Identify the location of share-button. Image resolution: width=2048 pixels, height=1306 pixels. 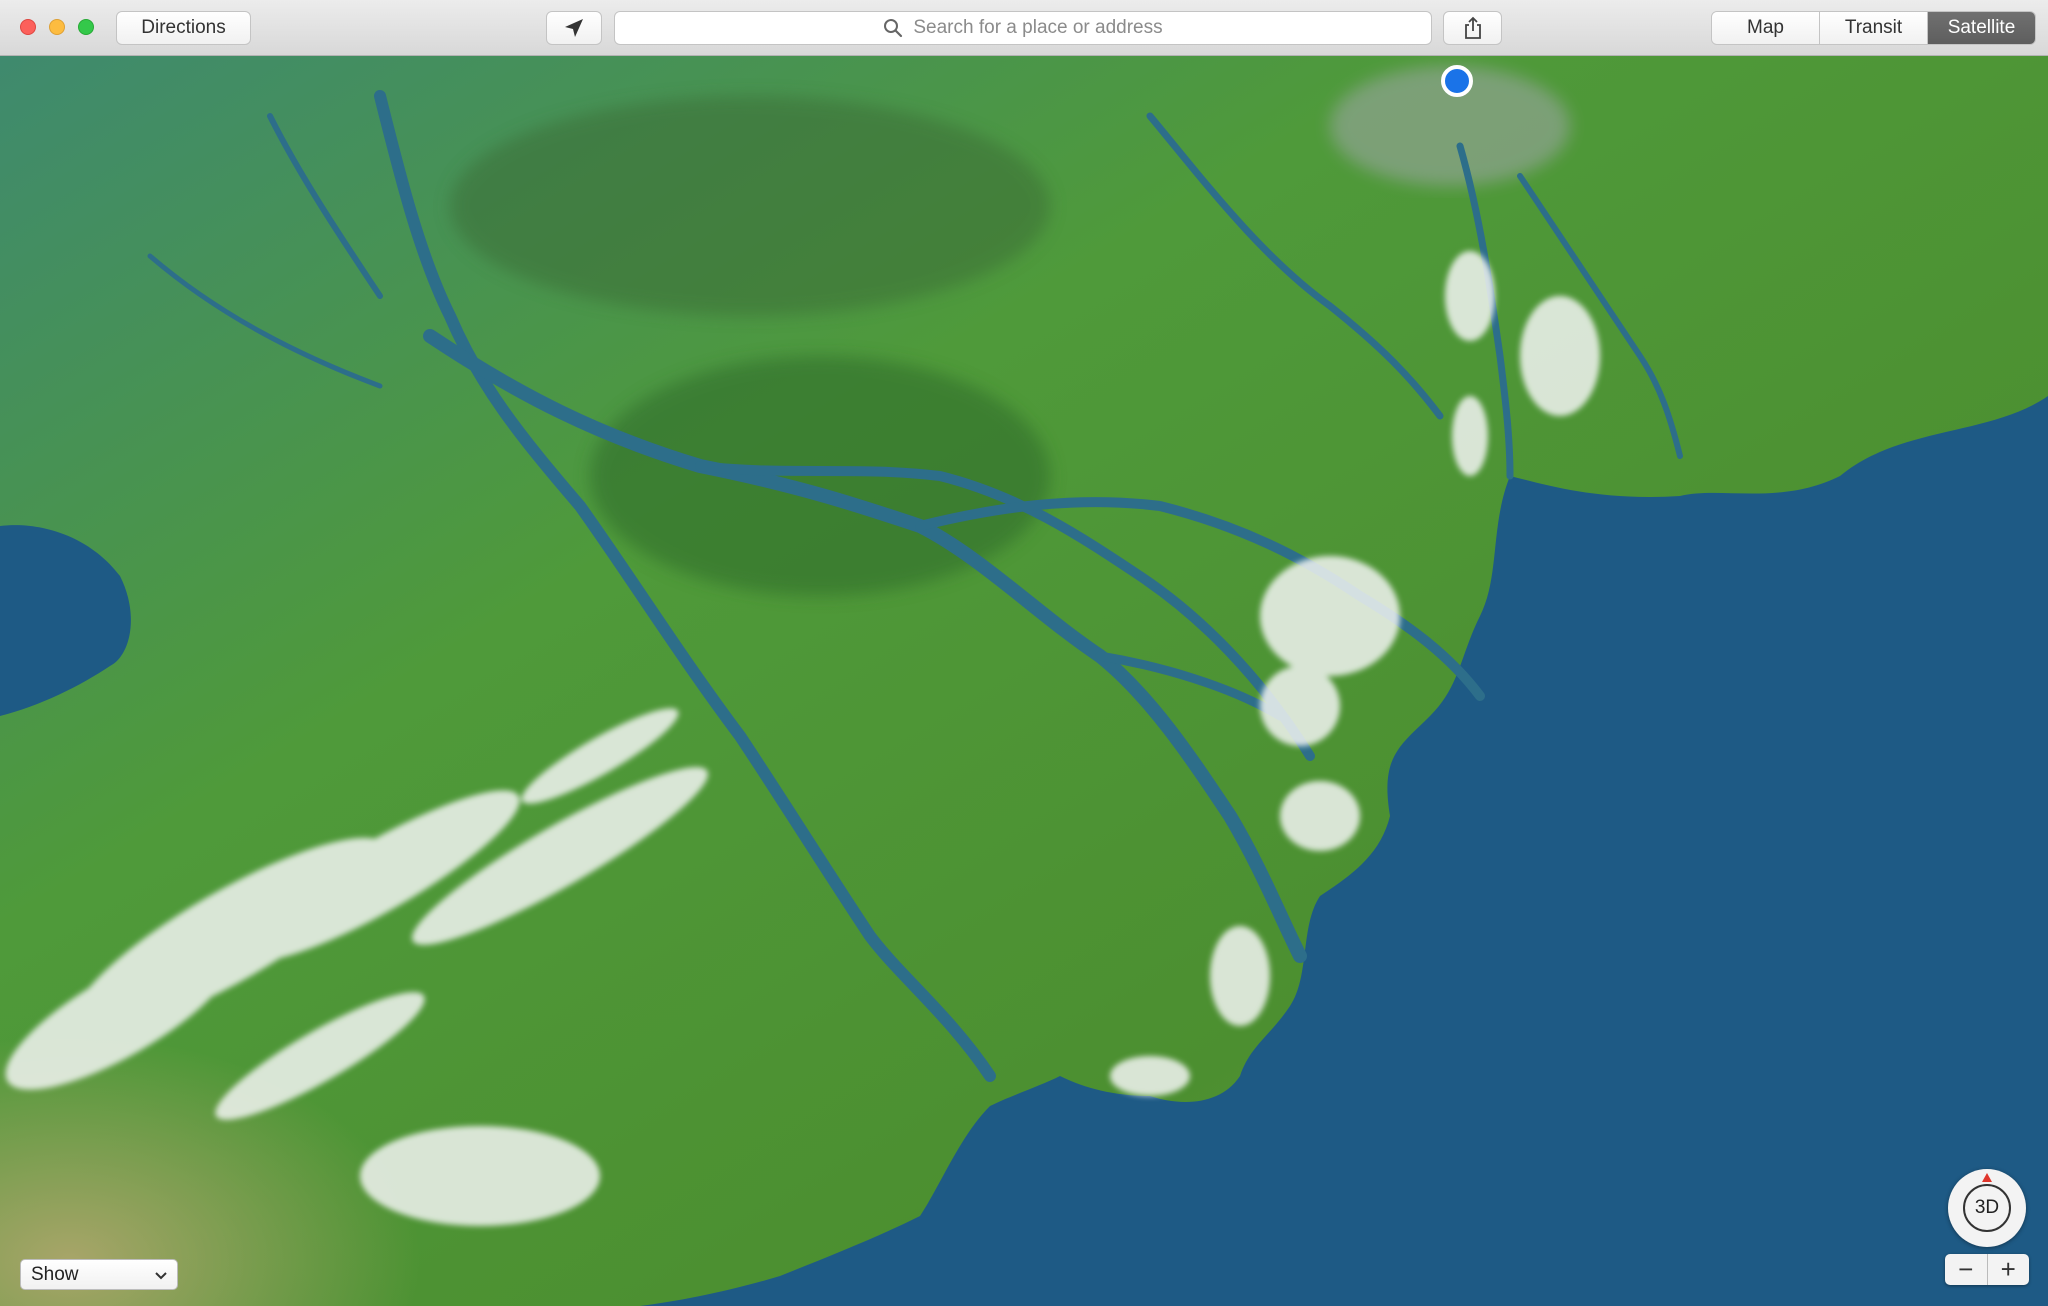
(1472, 28).